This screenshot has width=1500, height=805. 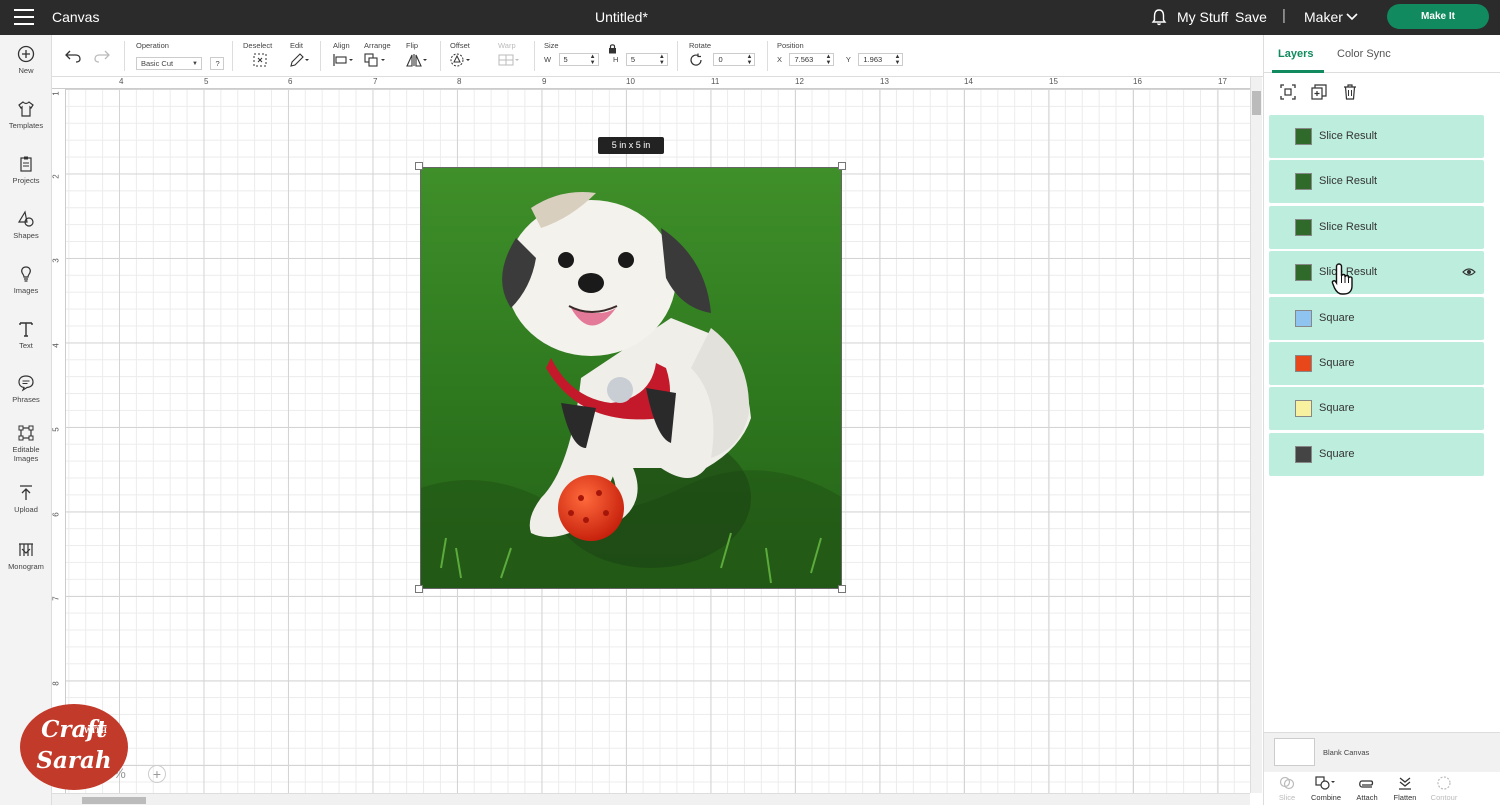 I want to click on save-button: Save, so click(x=1251, y=17).